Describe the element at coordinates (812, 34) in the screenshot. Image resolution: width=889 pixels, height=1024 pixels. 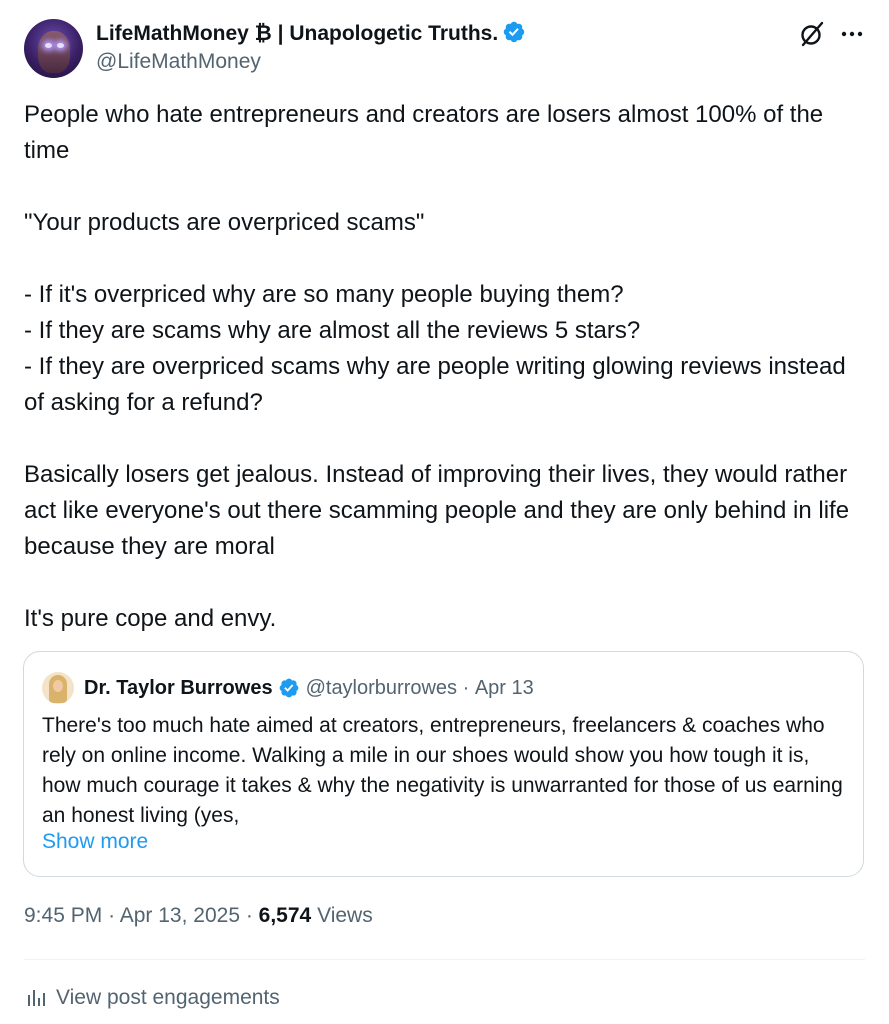
I see `grok-icon` at that location.